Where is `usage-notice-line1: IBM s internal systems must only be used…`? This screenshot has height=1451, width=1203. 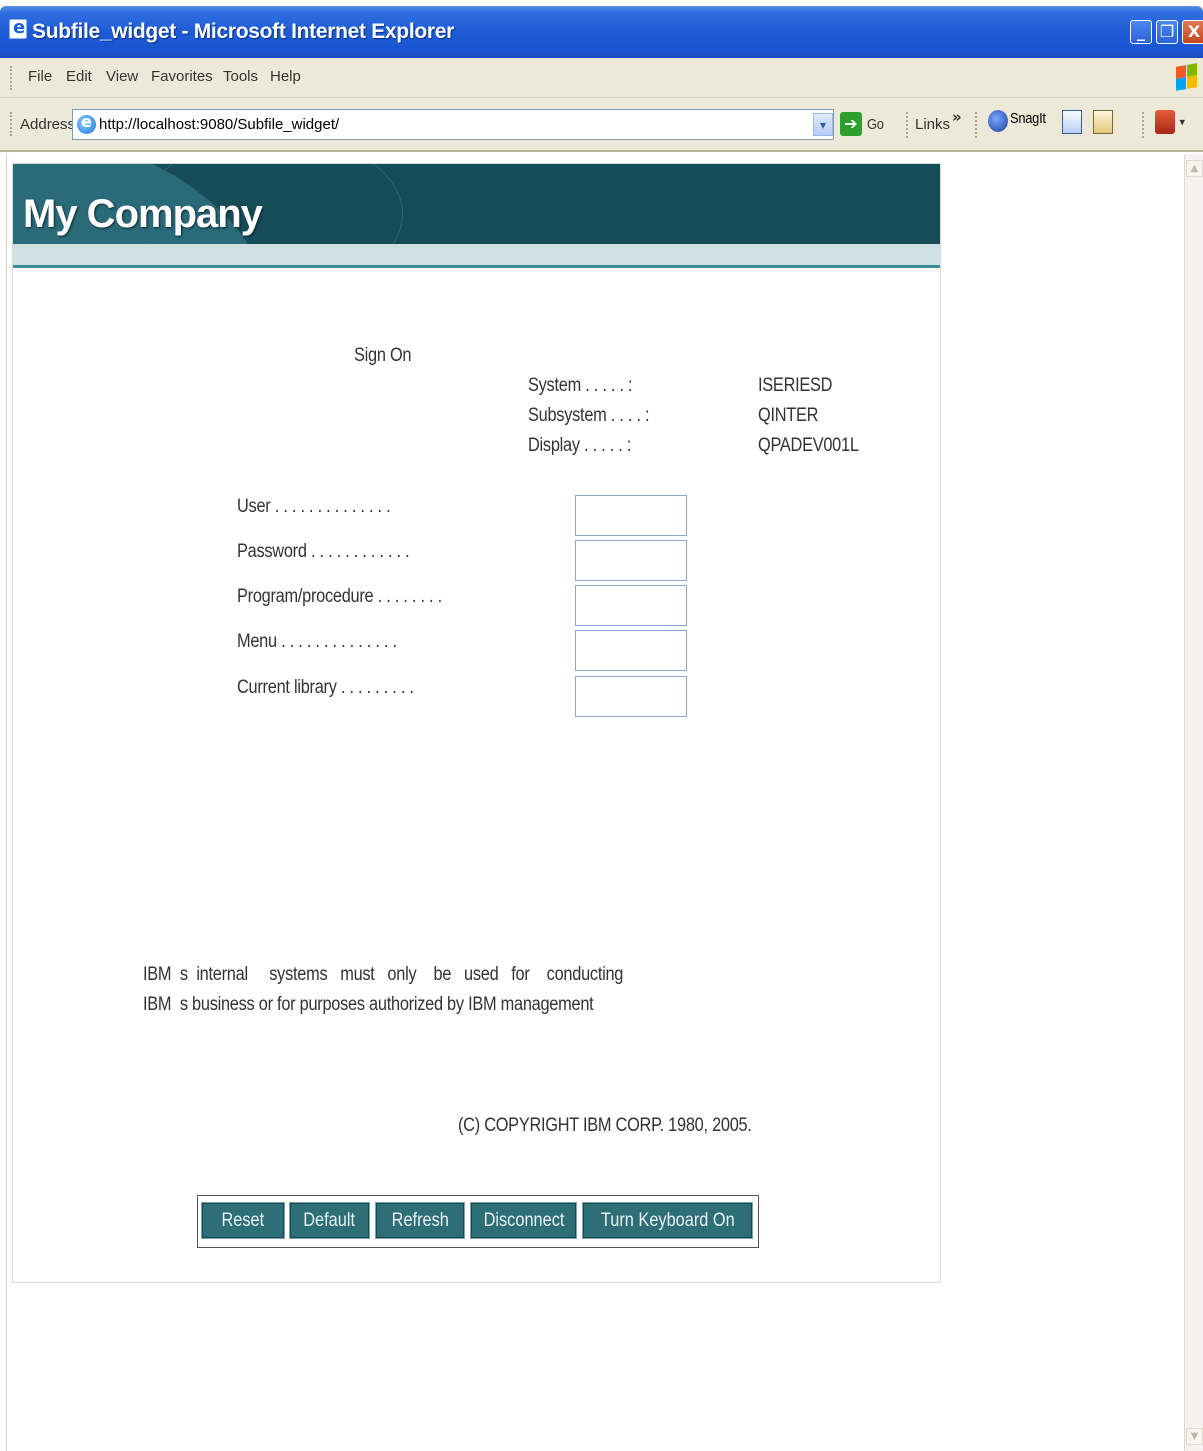 usage-notice-line1: IBM s internal systems must only be used… is located at coordinates (383, 974).